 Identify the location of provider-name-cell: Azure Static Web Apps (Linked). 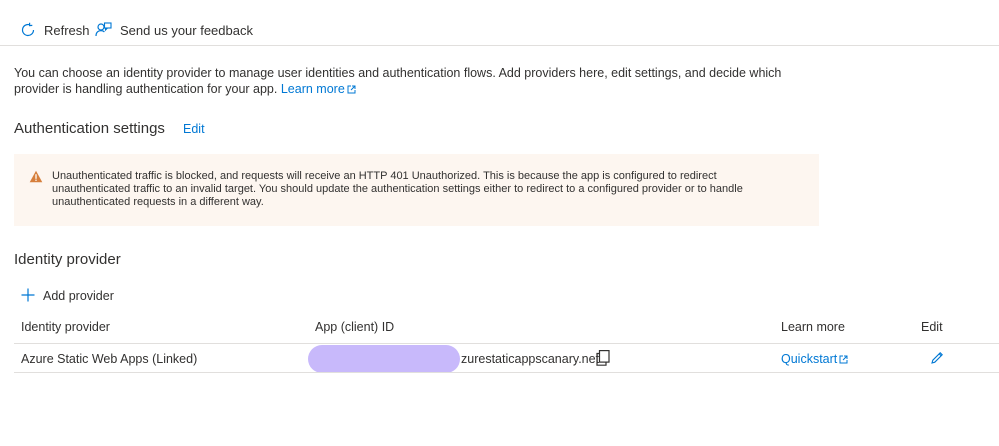
(109, 359).